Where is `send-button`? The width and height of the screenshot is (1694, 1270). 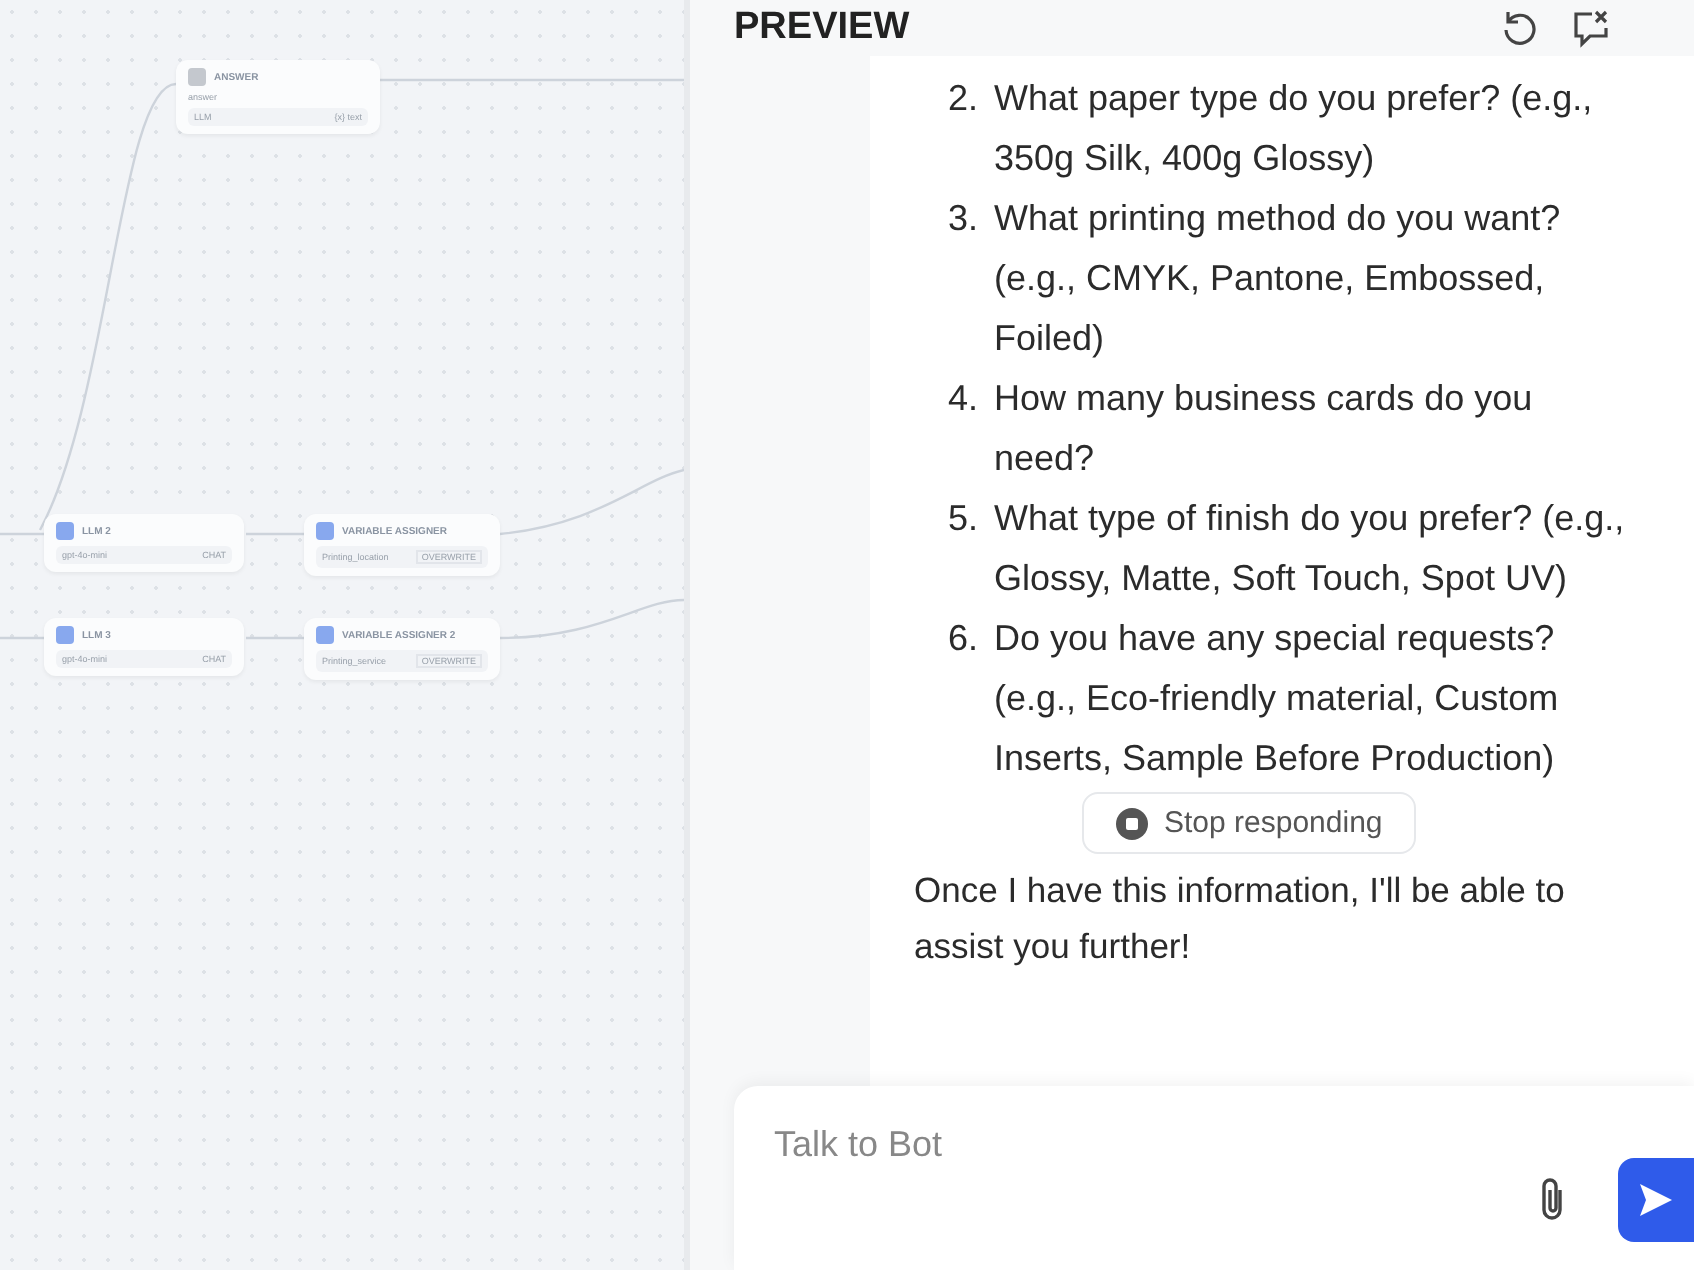 send-button is located at coordinates (1656, 1200).